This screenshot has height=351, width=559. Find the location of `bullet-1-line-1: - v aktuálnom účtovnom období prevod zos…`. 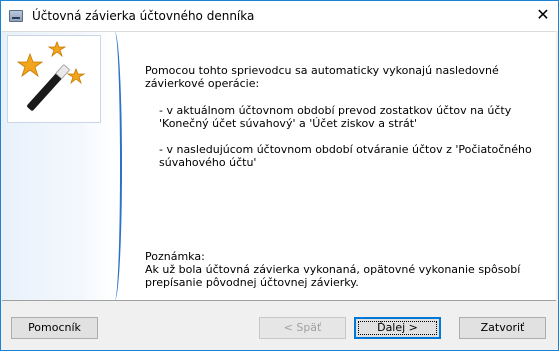

bullet-1-line-1: - v aktuálnom účtovnom období prevod zos… is located at coordinates (335, 110).